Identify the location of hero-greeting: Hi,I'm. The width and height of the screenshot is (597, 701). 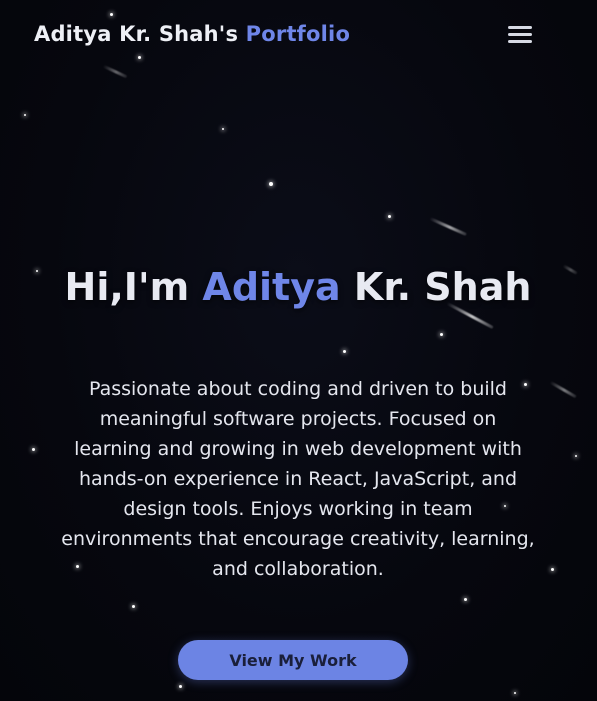
(127, 287).